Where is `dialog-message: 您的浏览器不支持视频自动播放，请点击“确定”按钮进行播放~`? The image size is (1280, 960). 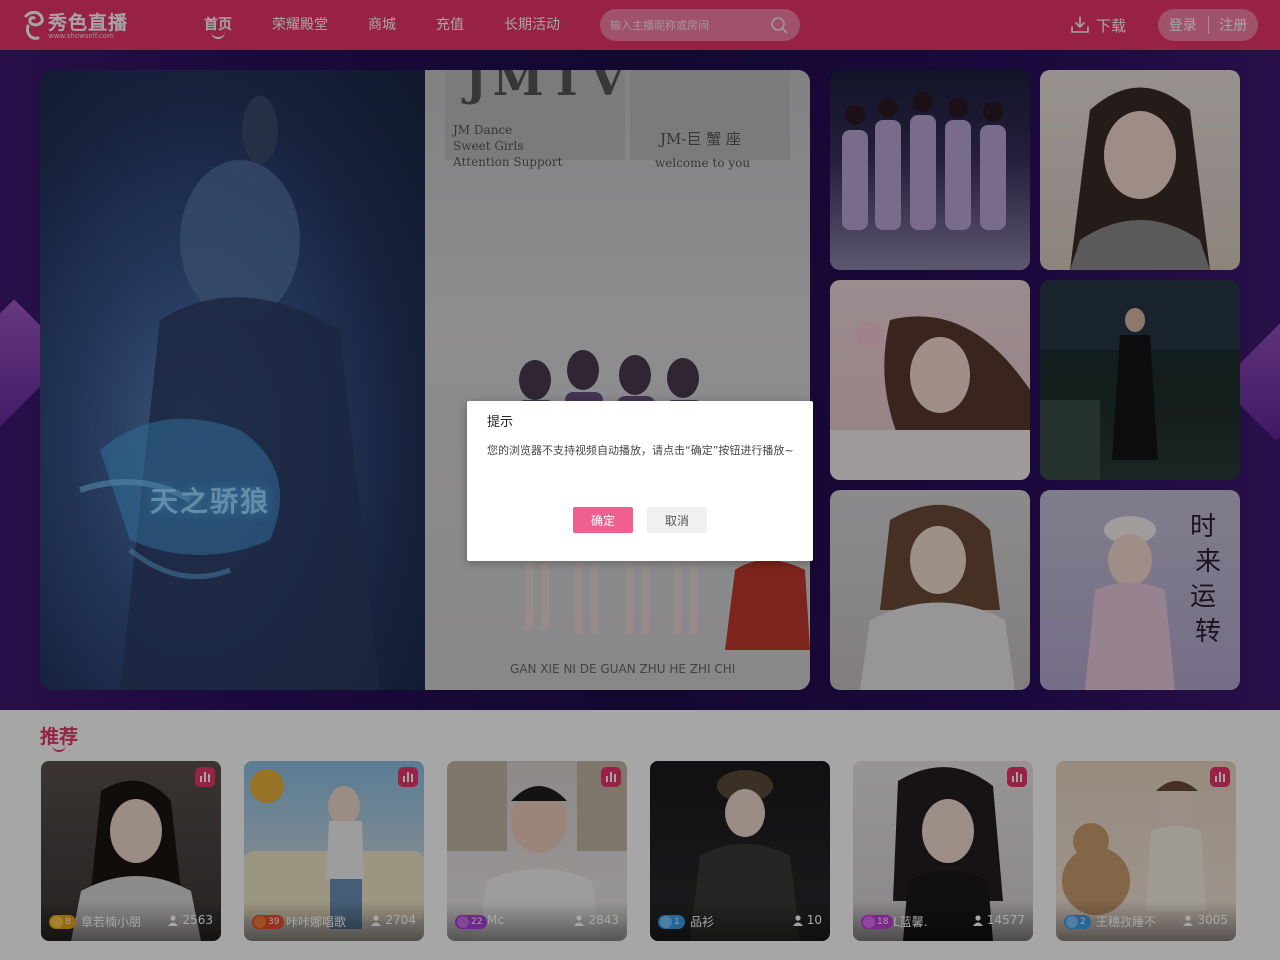
dialog-message: 您的浏览器不支持视频自动播放，请点击“确定”按钮进行播放~ is located at coordinates (640, 450).